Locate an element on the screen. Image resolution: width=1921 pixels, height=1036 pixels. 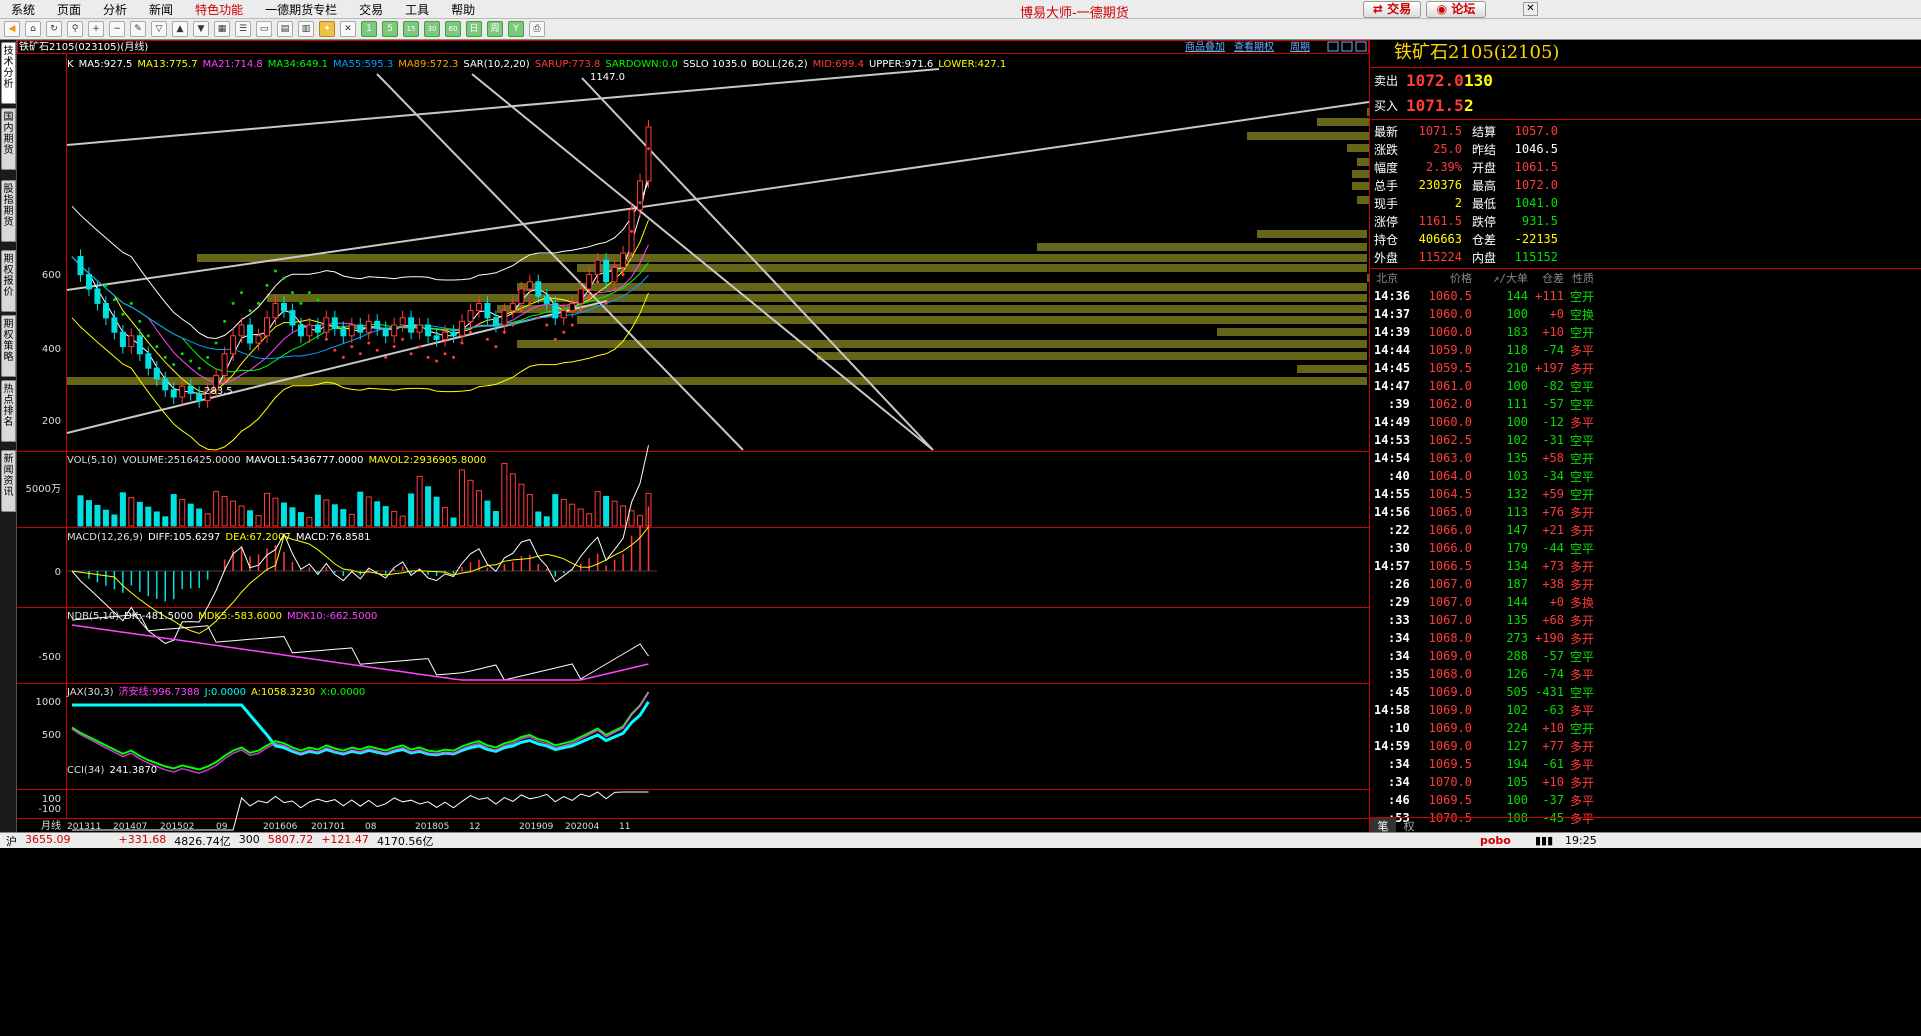
chart-symbol-title: 铁矿石2105(023105)(月线) is located at coordinates (83, 46).